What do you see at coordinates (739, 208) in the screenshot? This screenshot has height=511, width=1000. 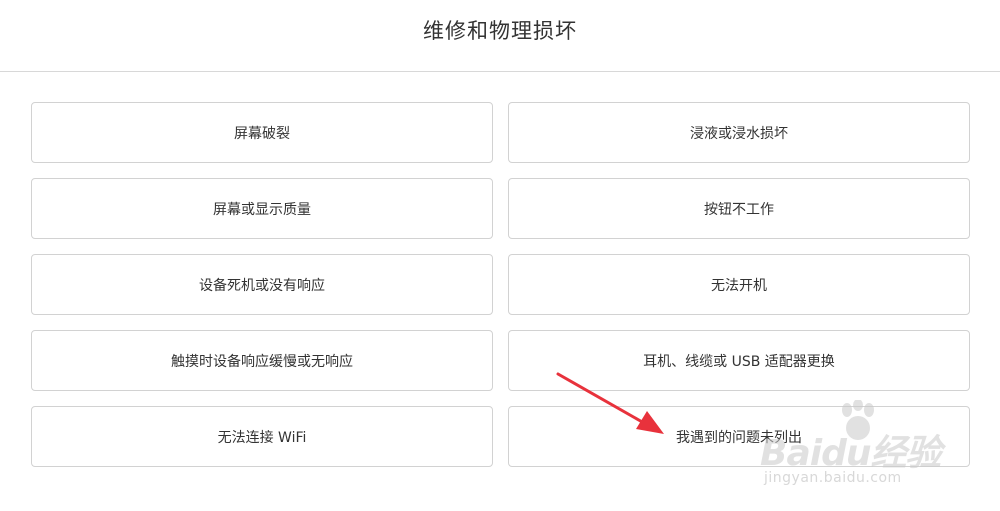 I see `option-buttons-not-working: 按钮不工作` at bounding box center [739, 208].